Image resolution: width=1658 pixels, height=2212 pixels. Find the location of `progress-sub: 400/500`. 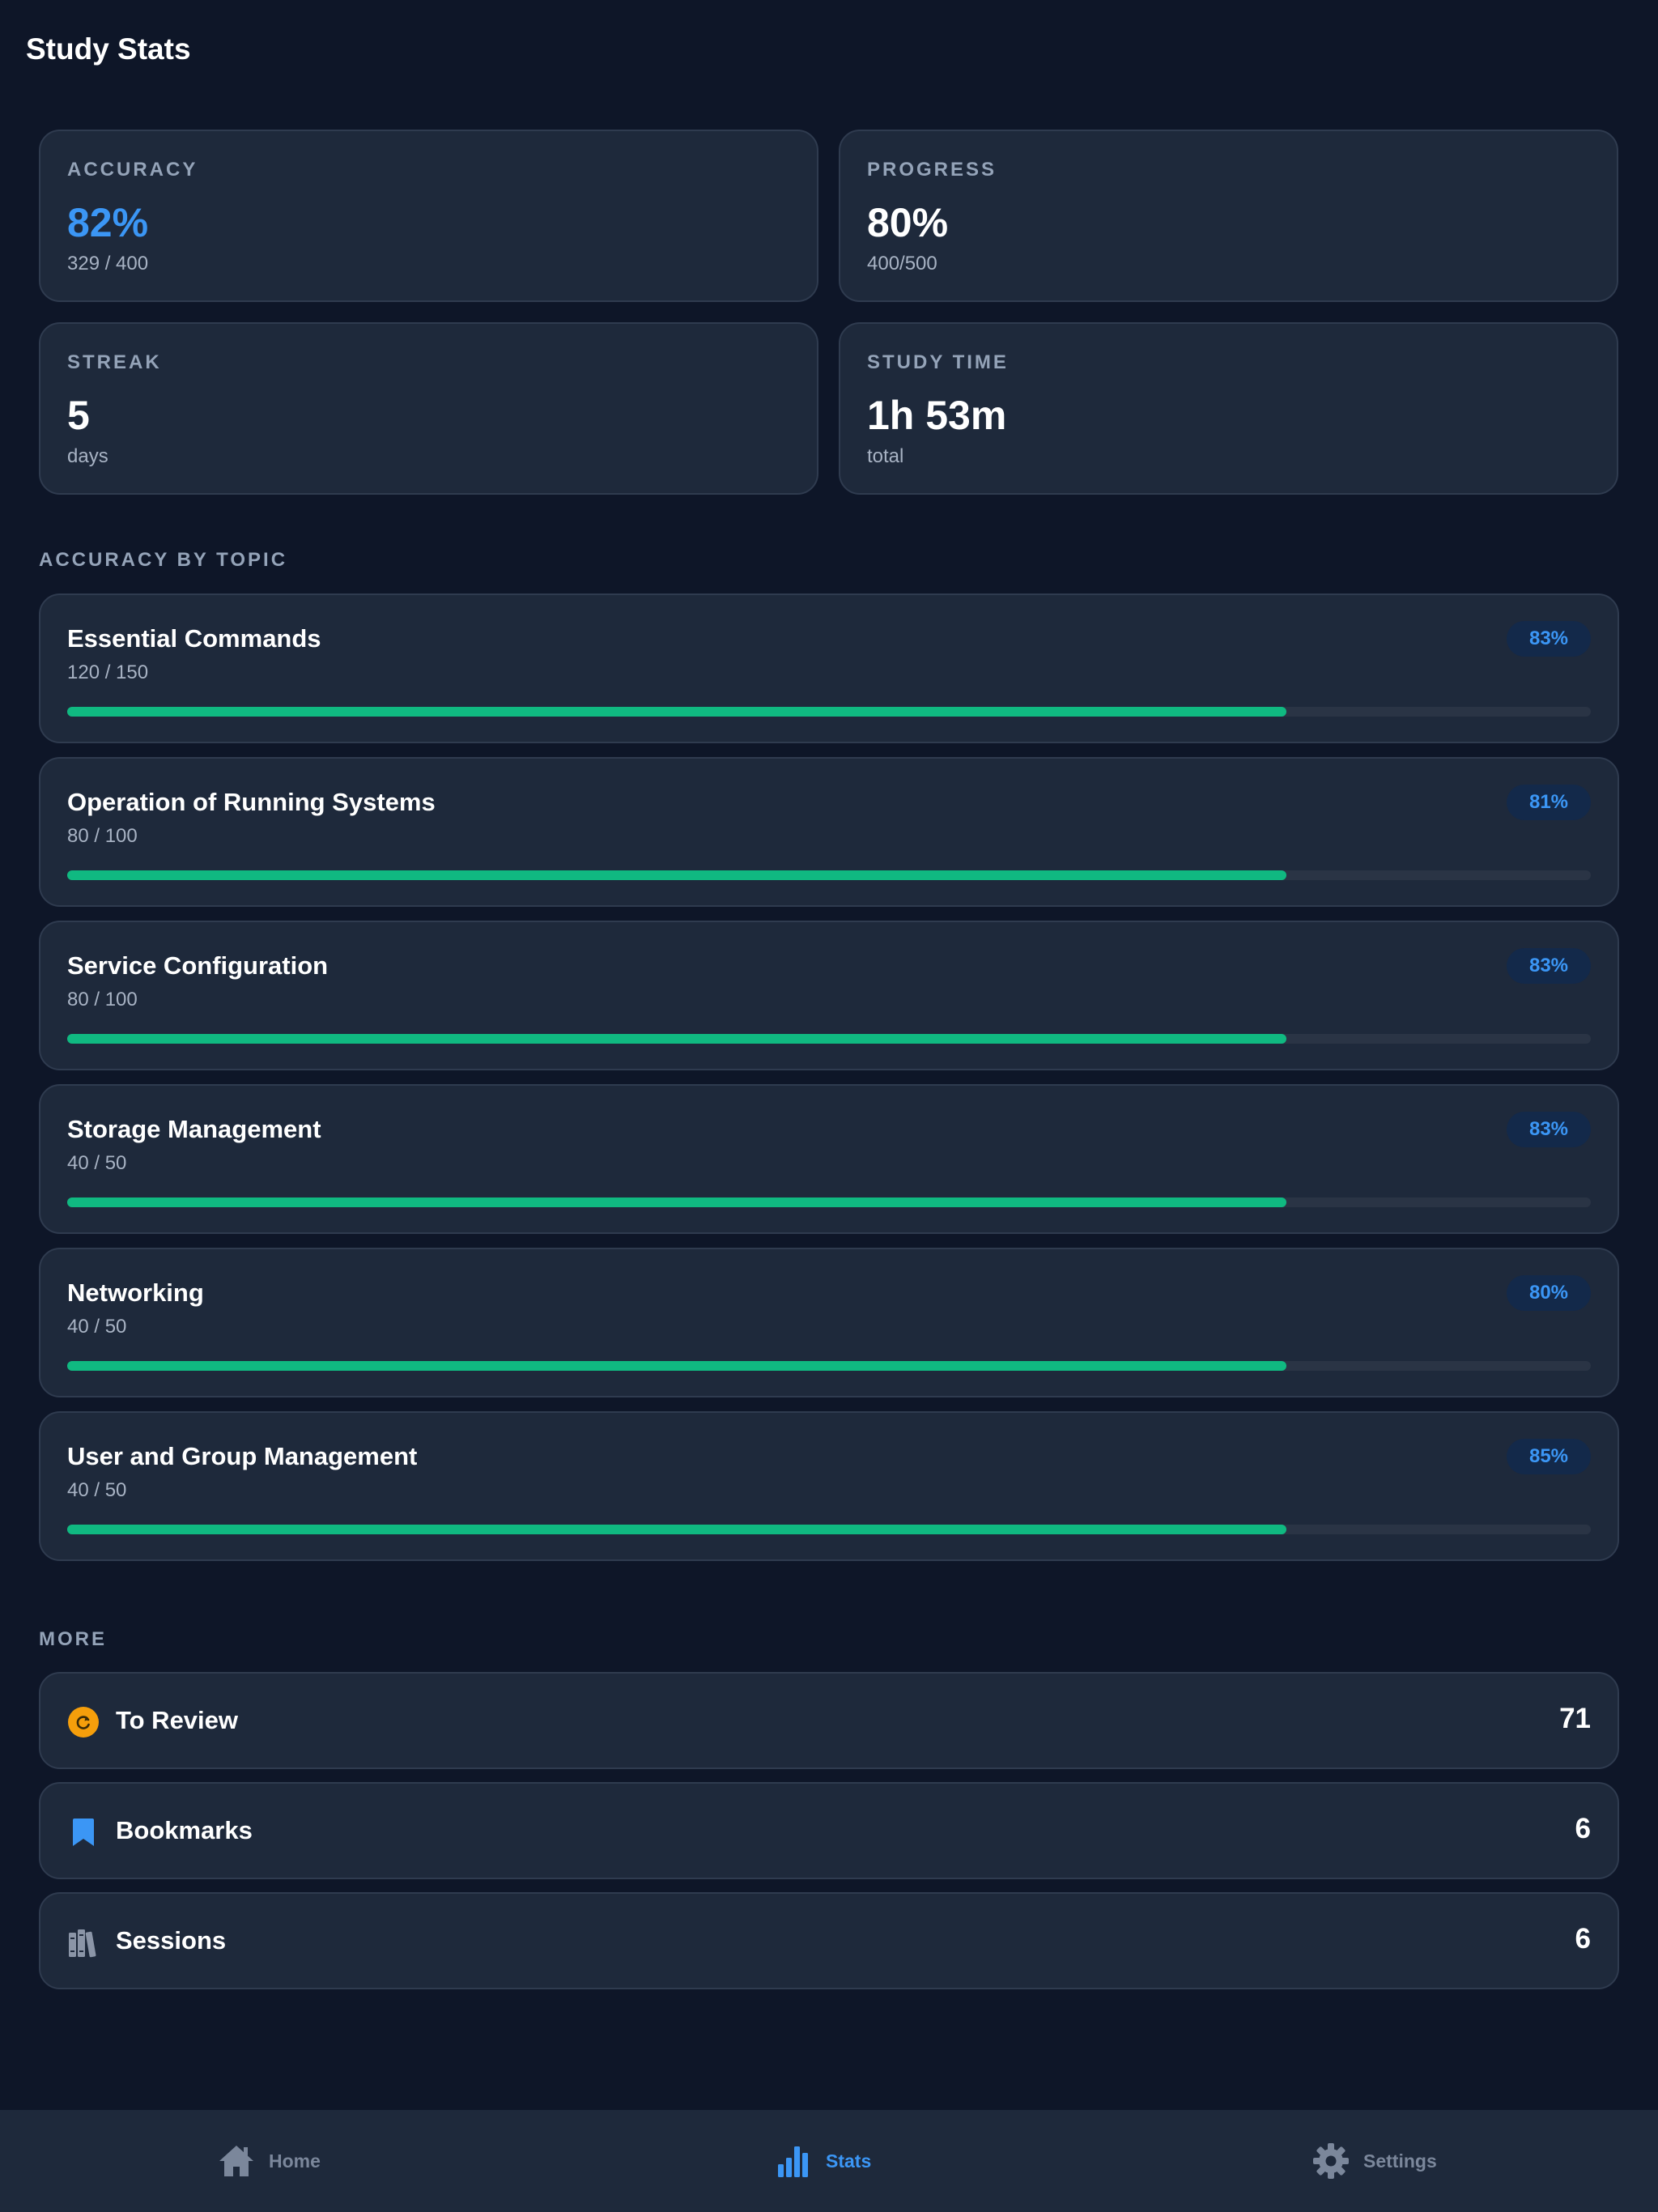

progress-sub: 400/500 is located at coordinates (902, 263).